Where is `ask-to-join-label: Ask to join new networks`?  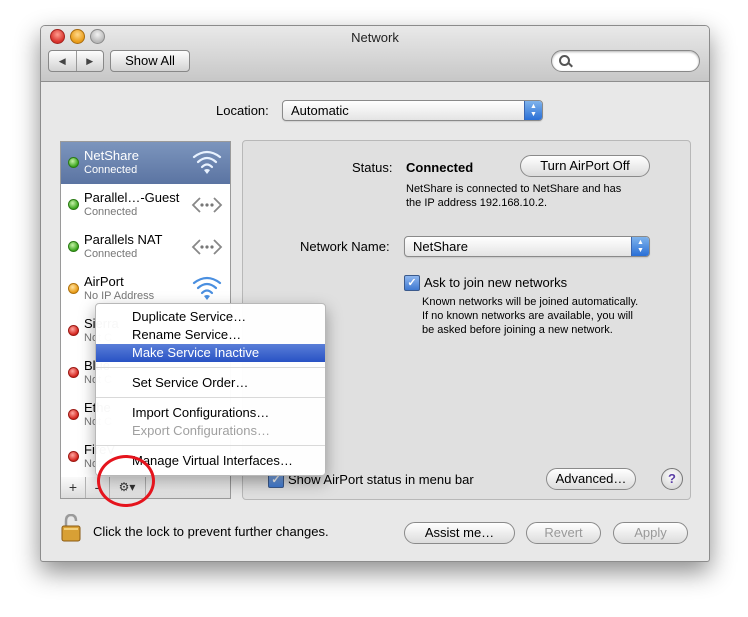
ask-to-join-label: Ask to join new networks is located at coordinates (496, 282).